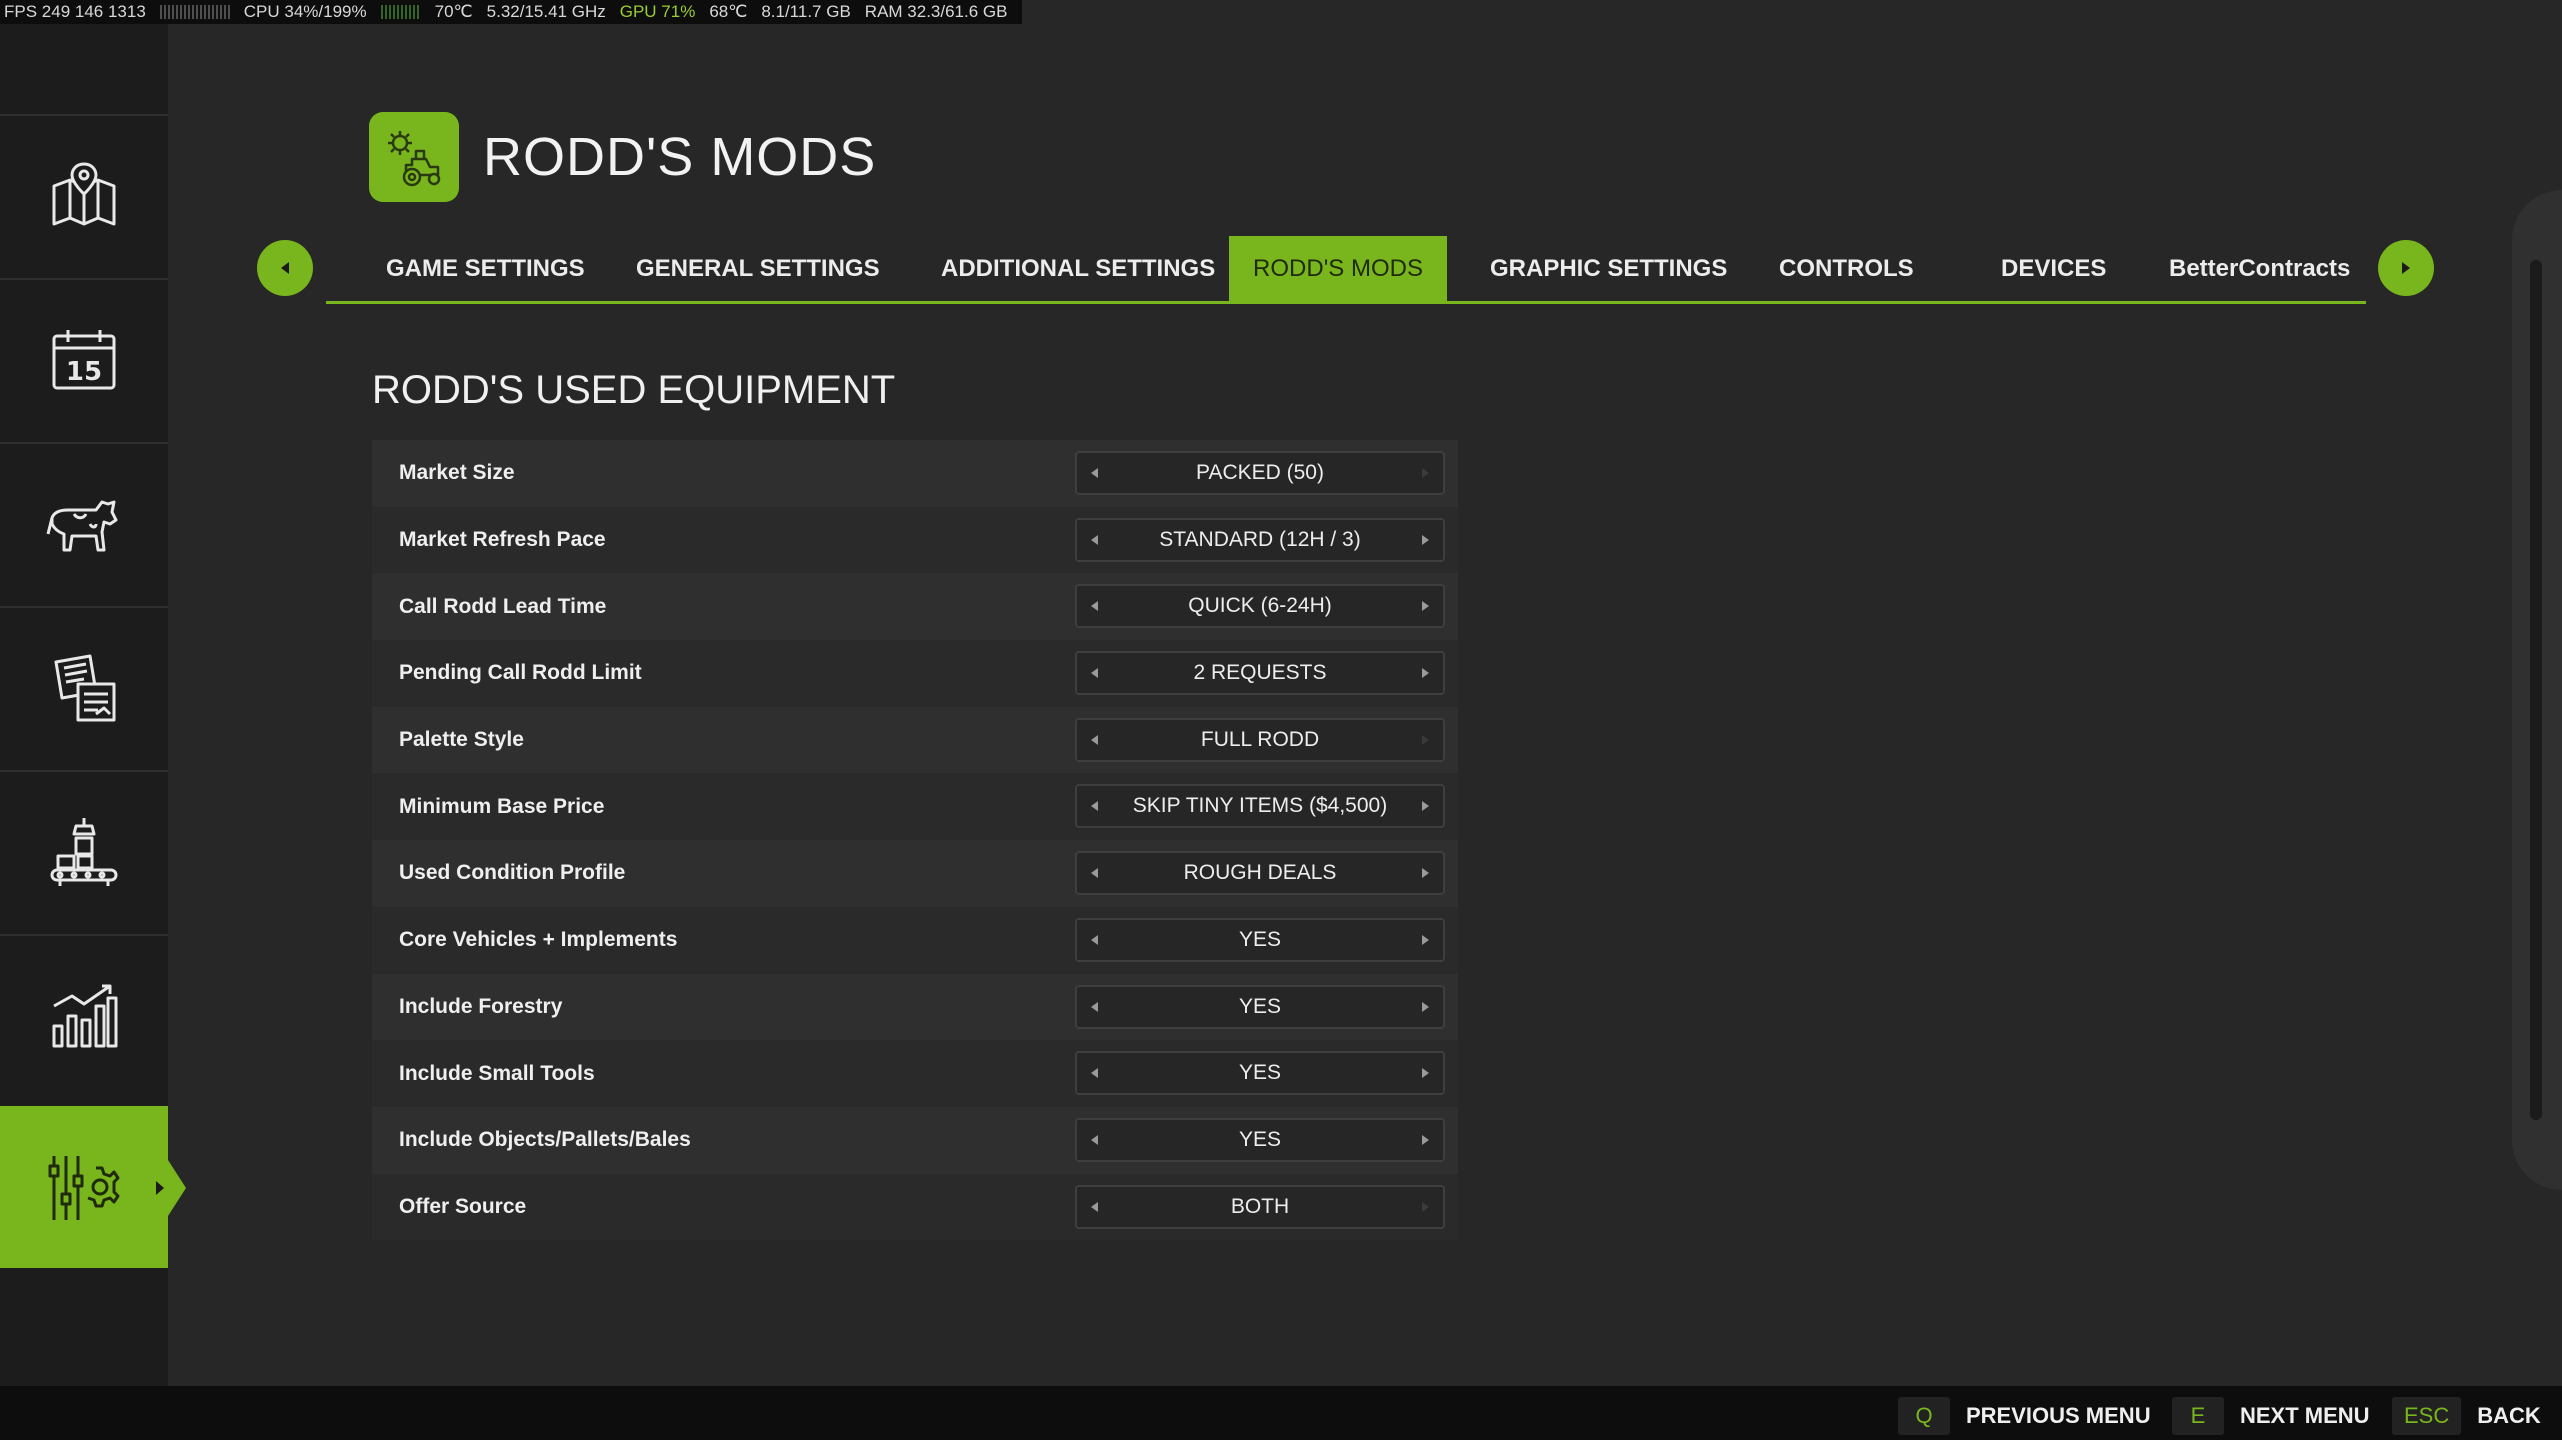 This screenshot has height=1440, width=2562. Describe the element at coordinates (2509, 1415) in the screenshot. I see `back-label: BACK` at that location.